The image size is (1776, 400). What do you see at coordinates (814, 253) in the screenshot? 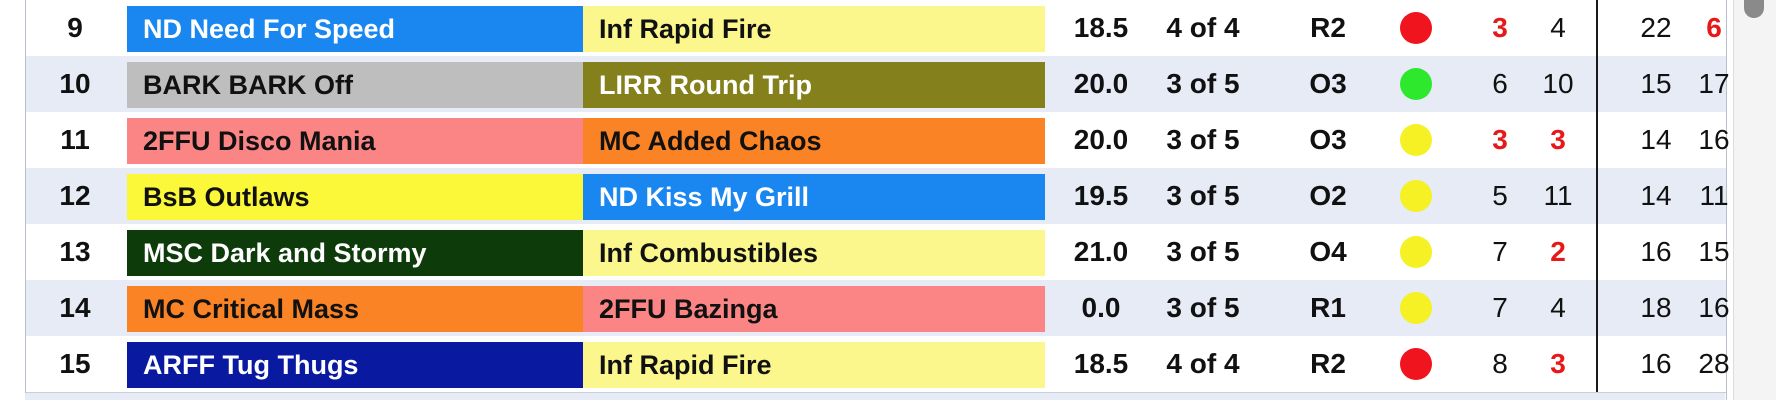
I see `team-2-cell: Inf Combustibles` at bounding box center [814, 253].